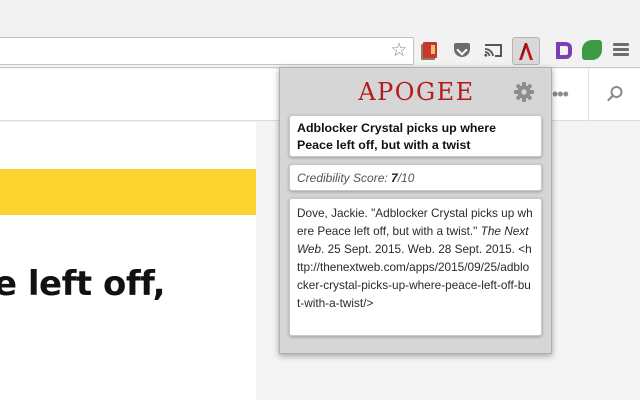  Describe the element at coordinates (83, 284) in the screenshot. I see `article-headline-fragment: e left off,` at that location.